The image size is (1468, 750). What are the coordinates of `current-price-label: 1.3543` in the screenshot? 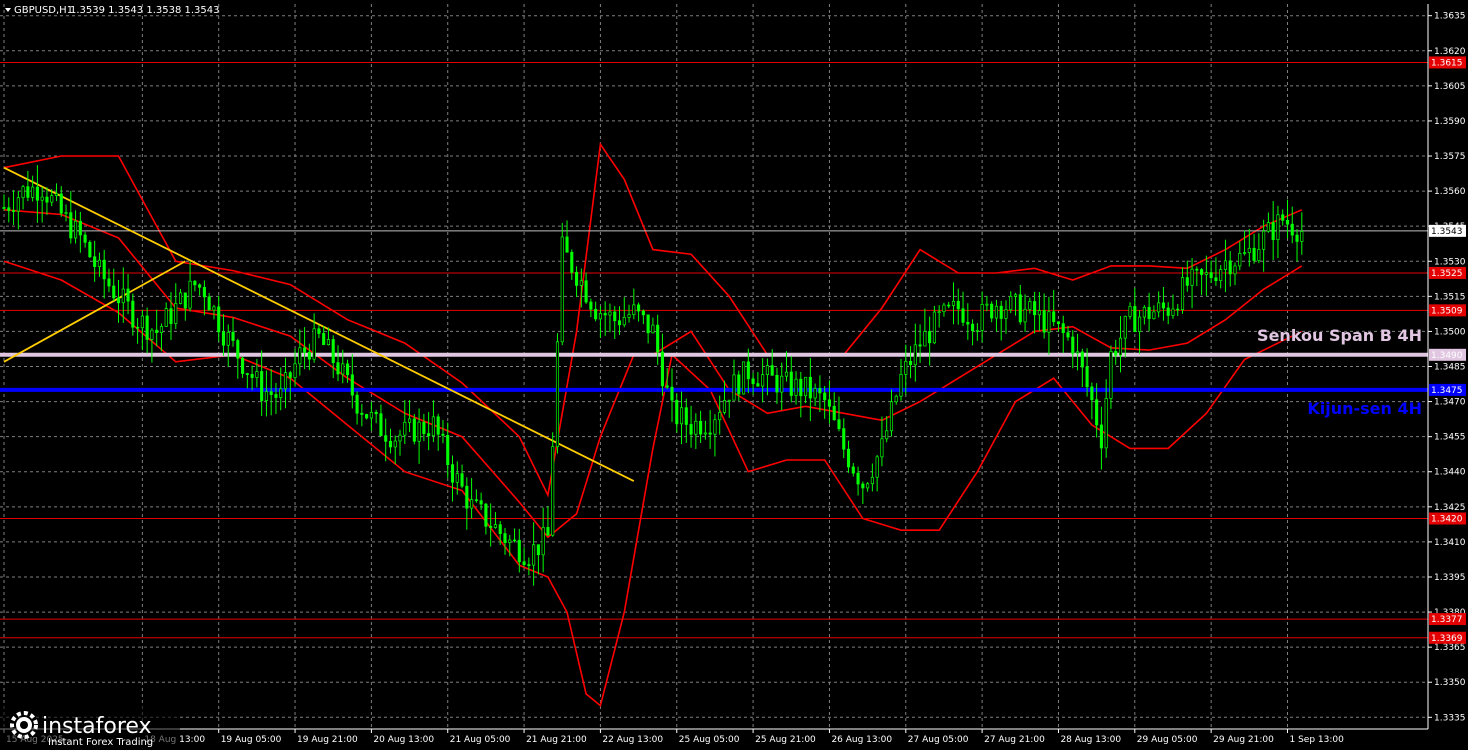 It's located at (1447, 232).